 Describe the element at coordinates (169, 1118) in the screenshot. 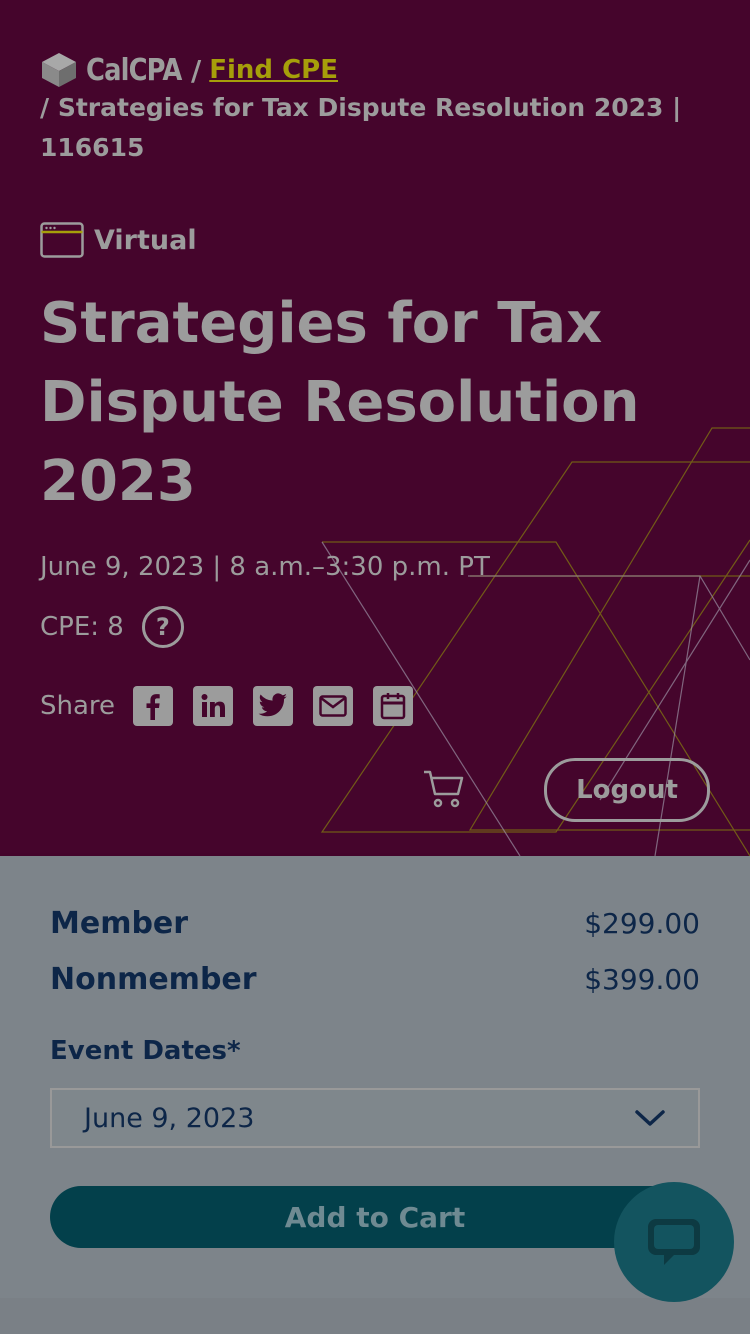

I see `selected-date: June 9, 2023` at that location.